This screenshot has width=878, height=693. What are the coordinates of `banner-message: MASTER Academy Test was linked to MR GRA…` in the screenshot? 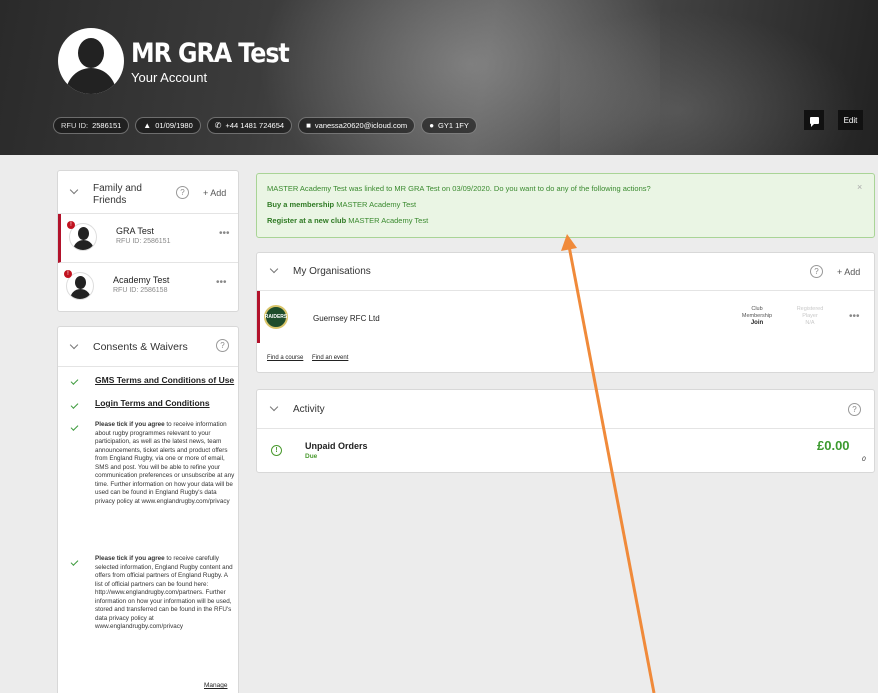 It's located at (459, 188).